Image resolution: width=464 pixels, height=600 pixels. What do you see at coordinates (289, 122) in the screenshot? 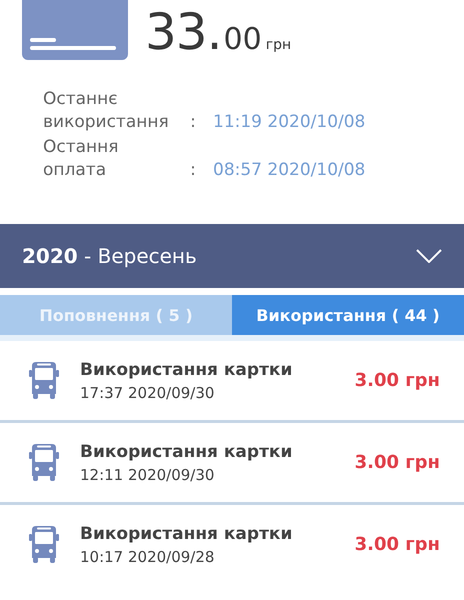
I see `info-value: 11:19 2020/10/08` at bounding box center [289, 122].